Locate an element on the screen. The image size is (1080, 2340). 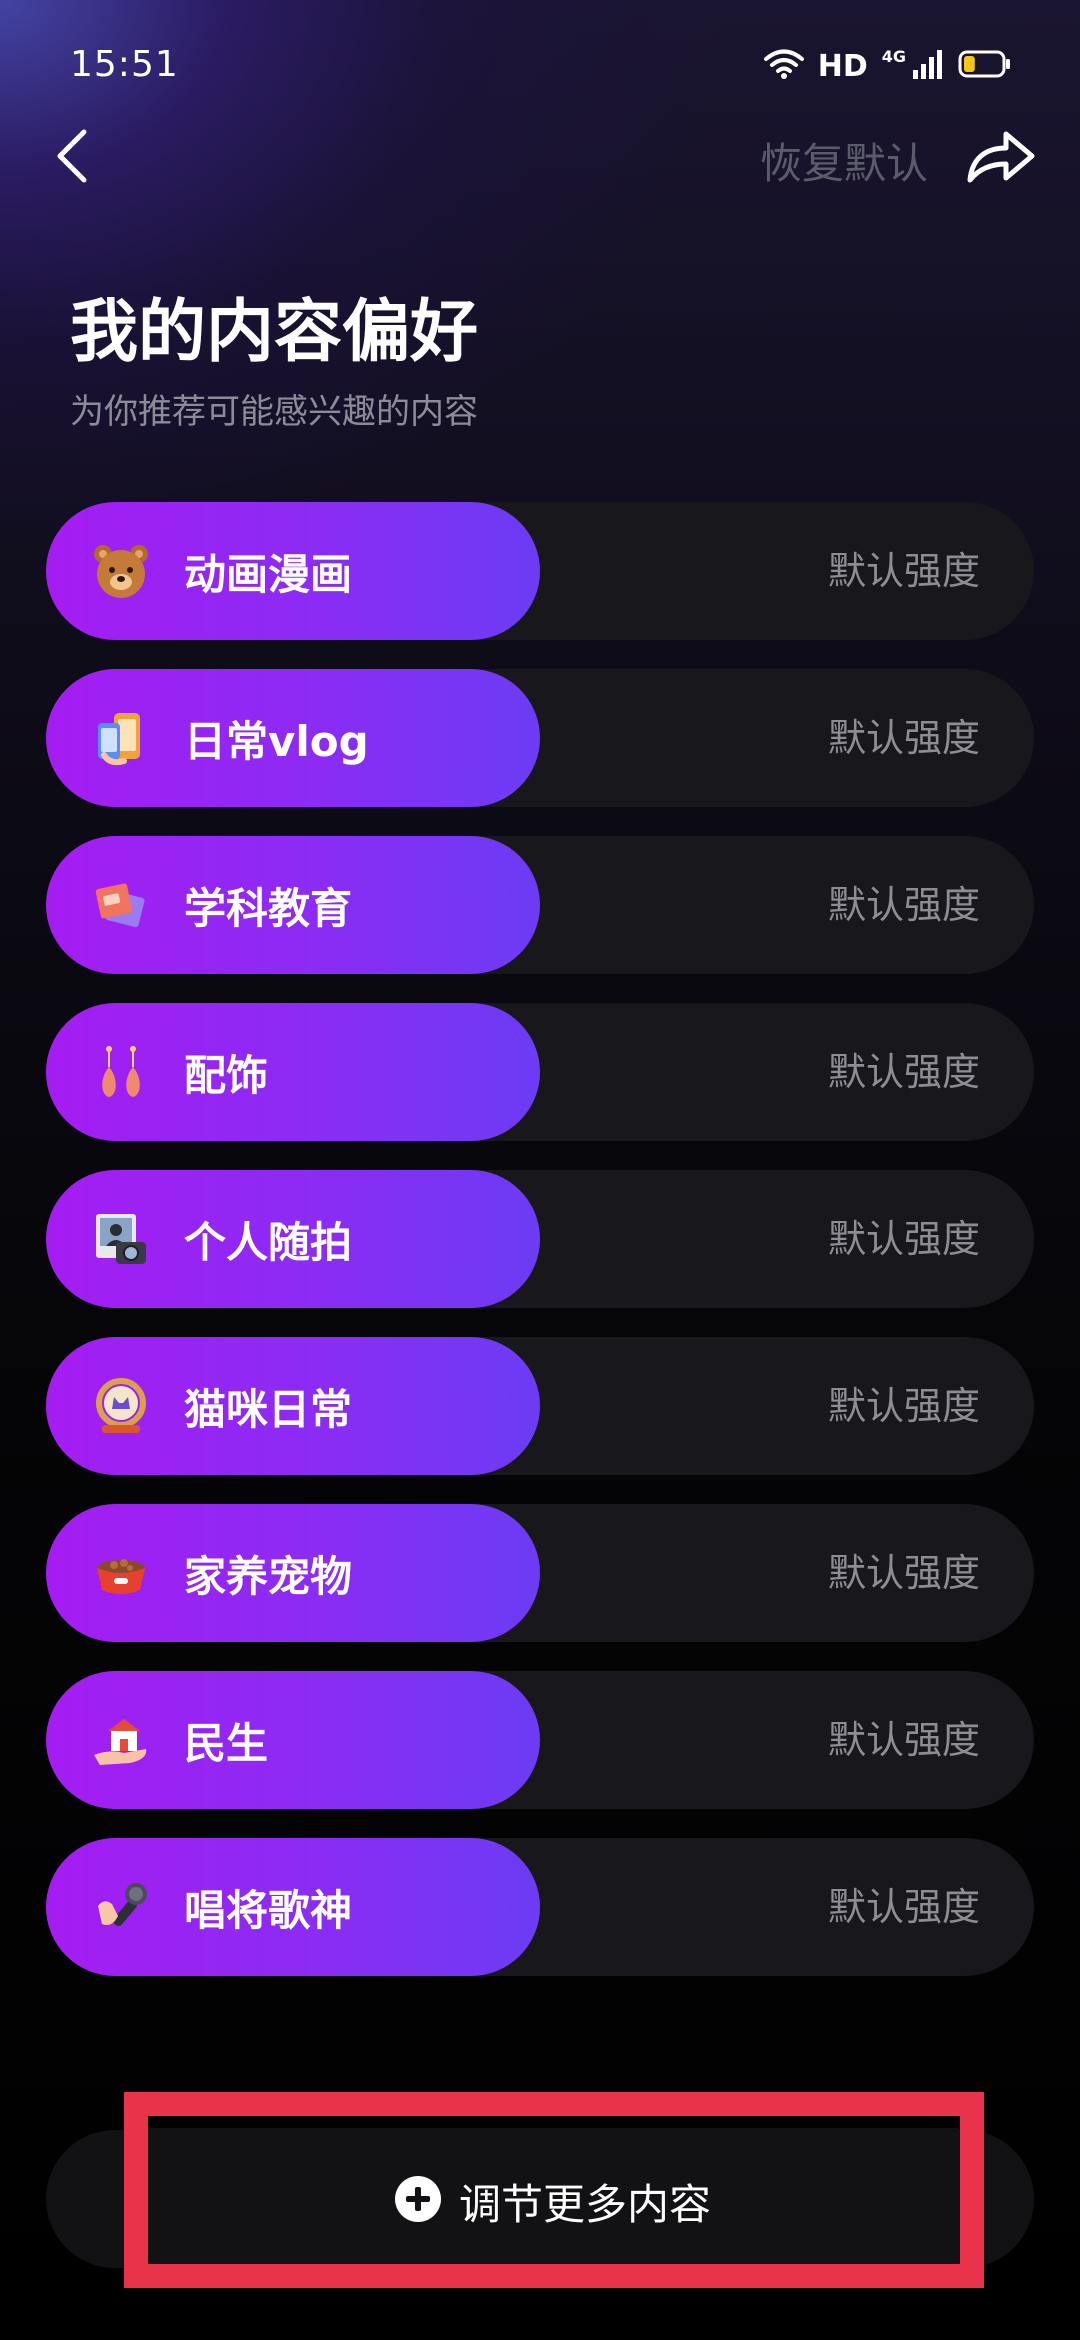
preference-label: 日常vlog is located at coordinates (276, 741).